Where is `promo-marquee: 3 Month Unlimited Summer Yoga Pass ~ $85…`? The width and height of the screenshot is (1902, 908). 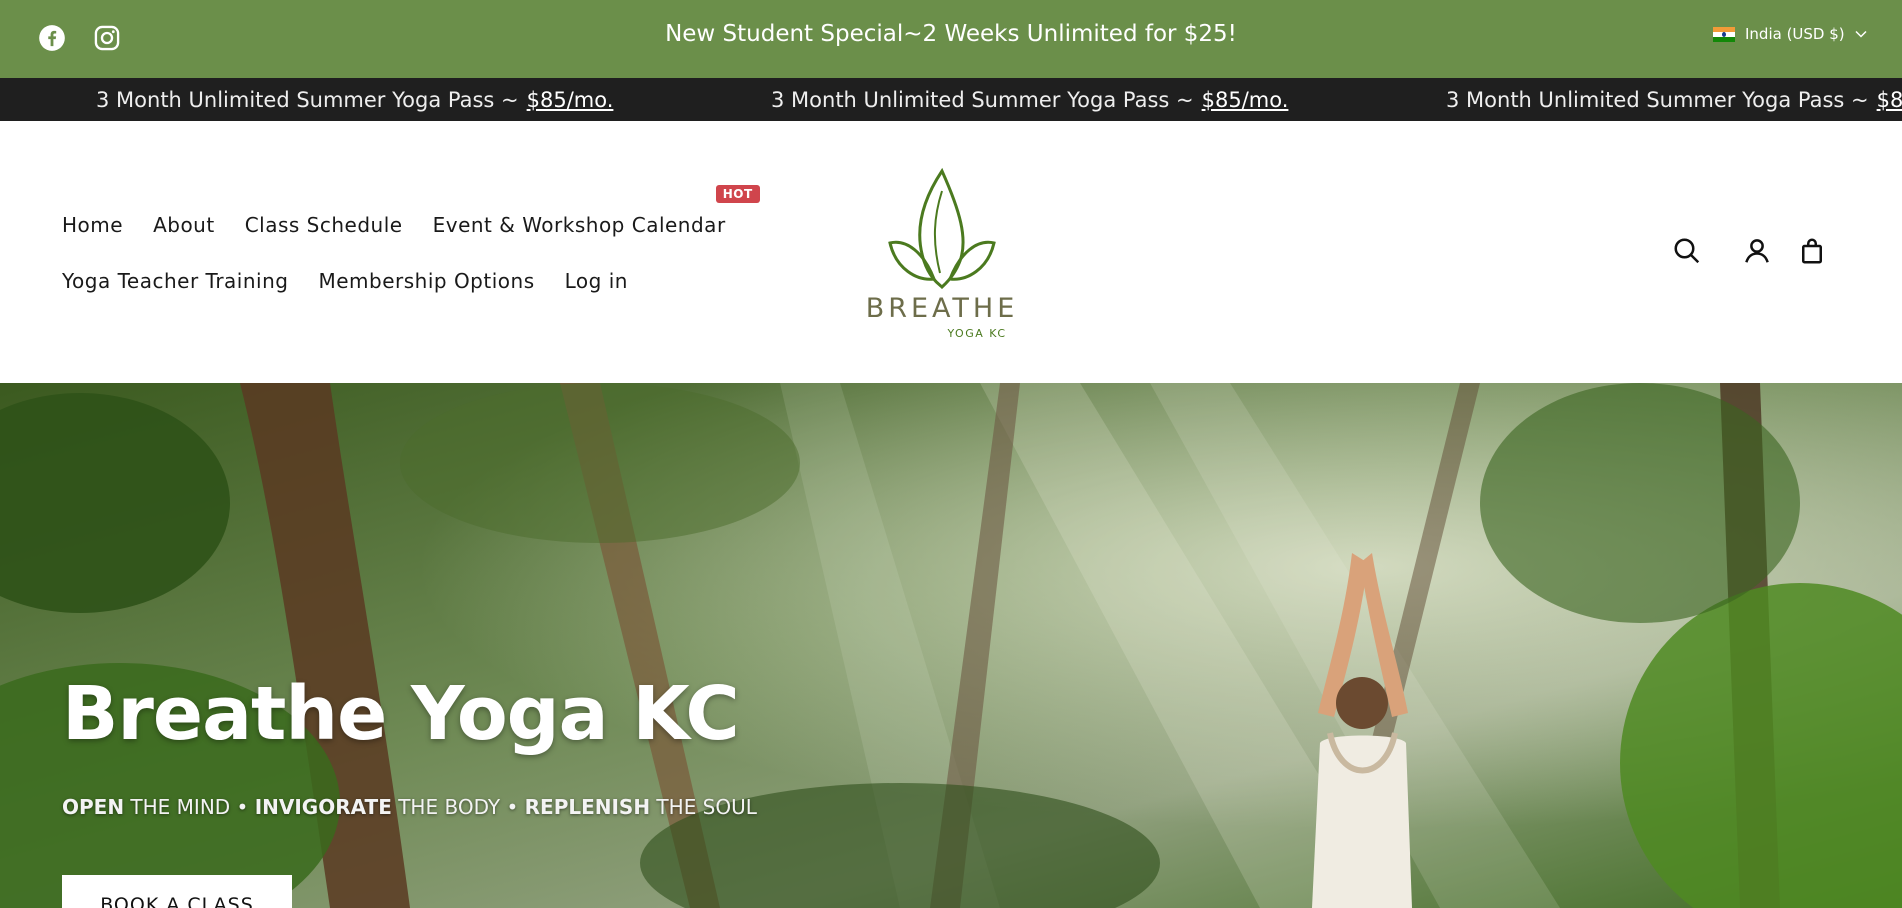 promo-marquee: 3 Month Unlimited Summer Yoga Pass ~ $85… is located at coordinates (951, 99).